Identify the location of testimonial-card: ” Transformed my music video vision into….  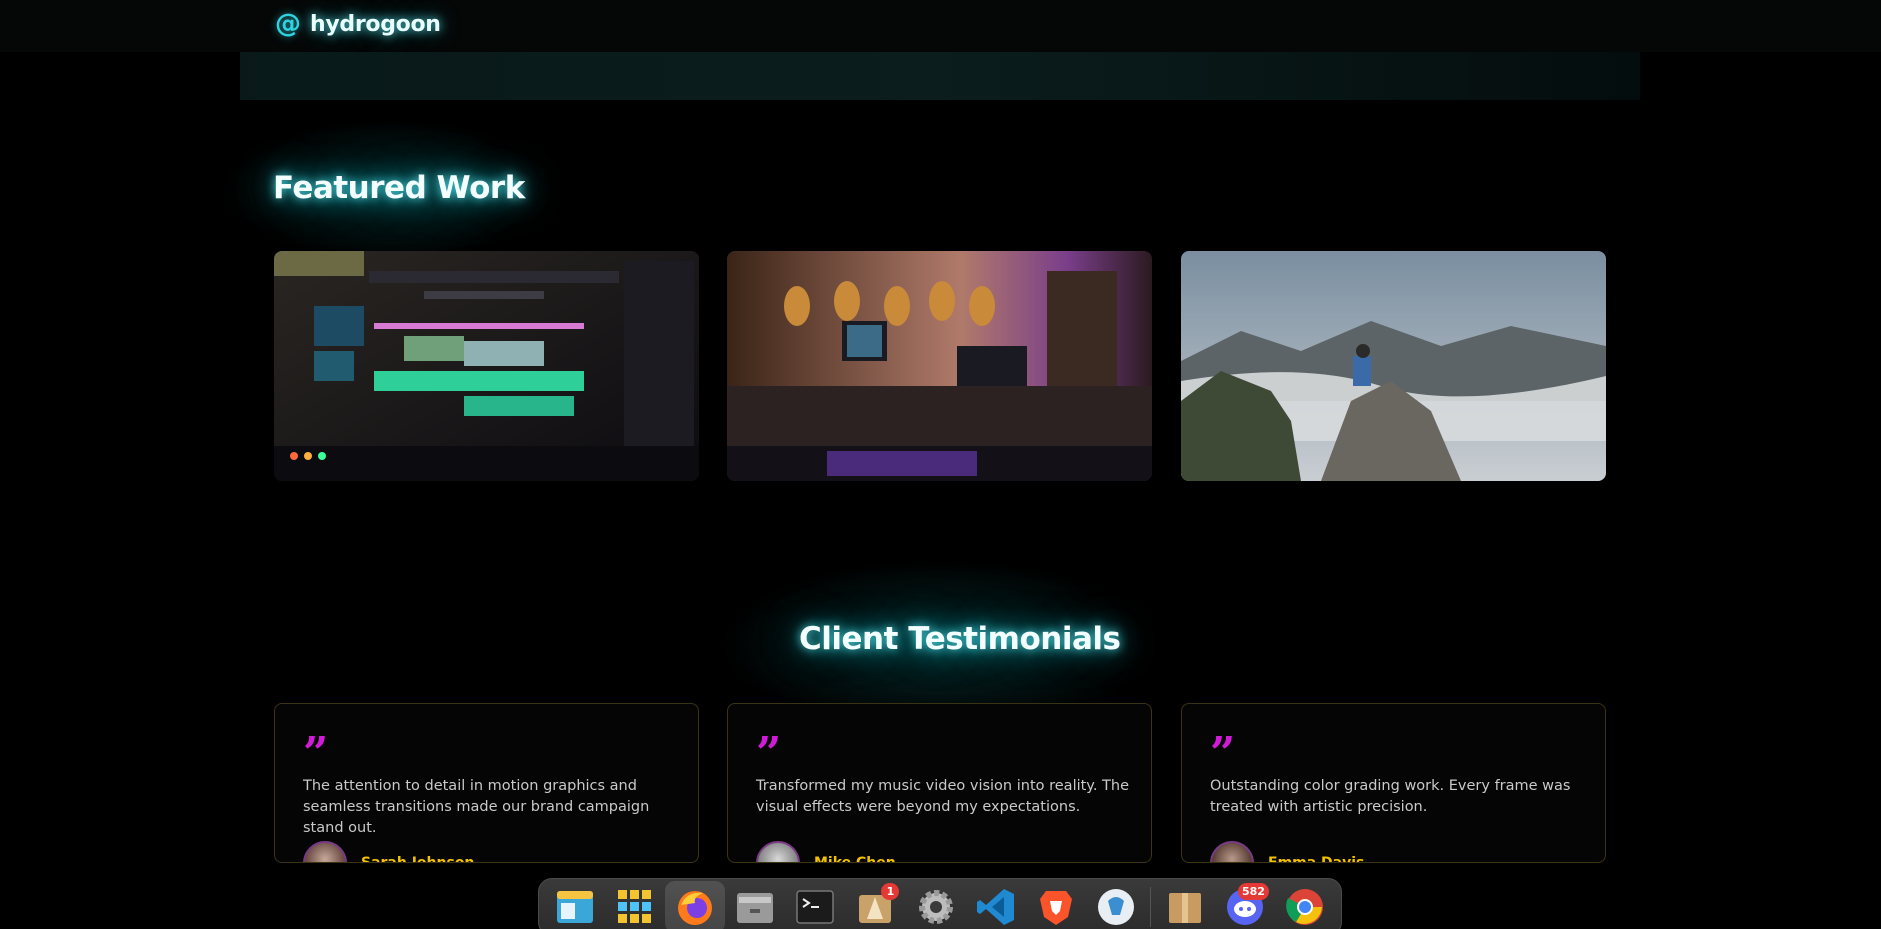
(939, 783).